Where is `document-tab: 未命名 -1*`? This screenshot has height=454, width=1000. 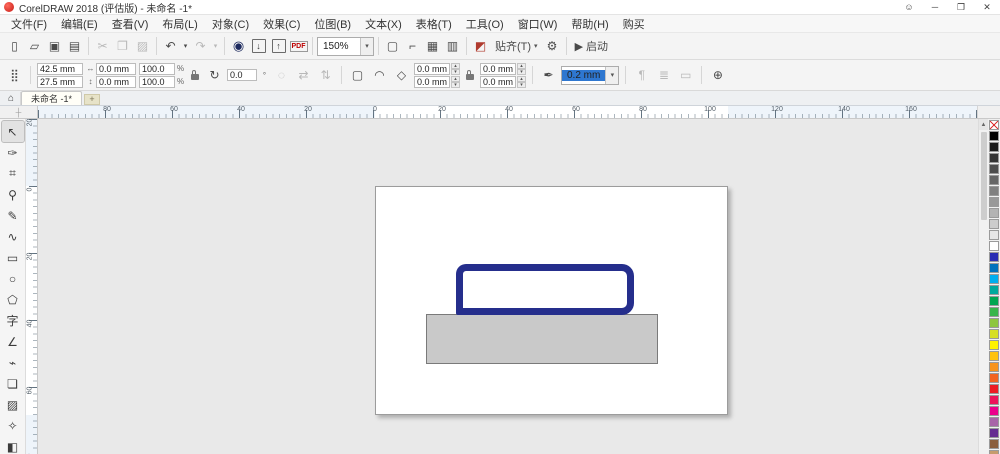
document-tab: 未命名 -1* is located at coordinates (52, 98).